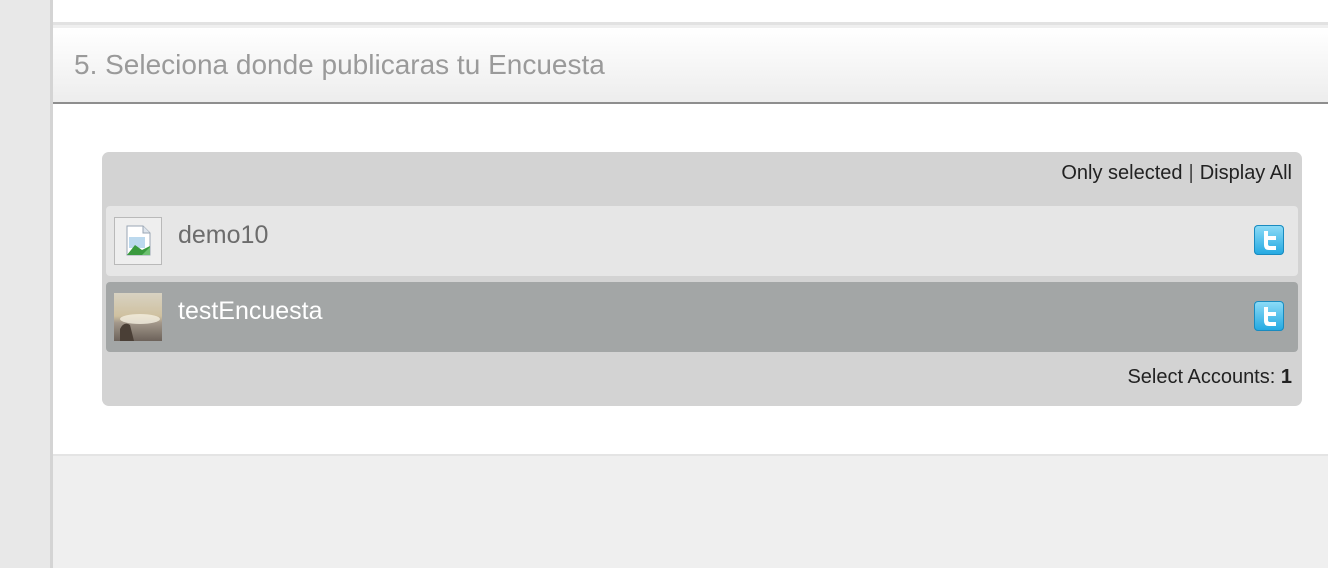 The image size is (1328, 568). Describe the element at coordinates (138, 241) in the screenshot. I see `placeholder-image-icon` at that location.